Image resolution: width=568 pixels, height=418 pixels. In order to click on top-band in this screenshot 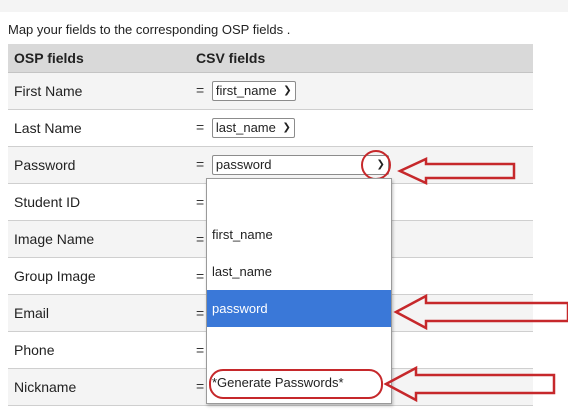, I will do `click(284, 6)`.